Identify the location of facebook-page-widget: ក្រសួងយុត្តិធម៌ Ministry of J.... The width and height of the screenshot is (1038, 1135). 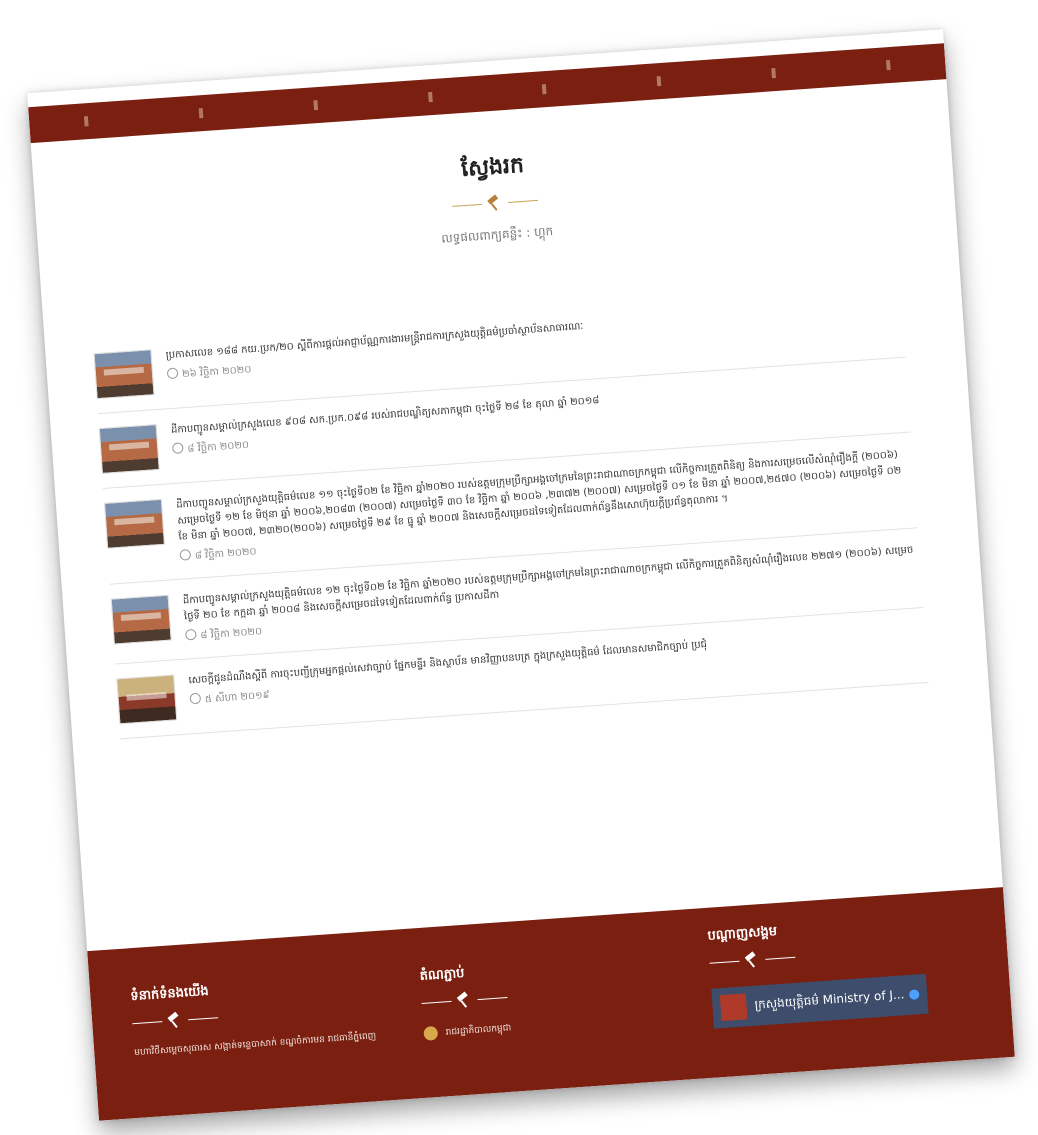
(820, 1001).